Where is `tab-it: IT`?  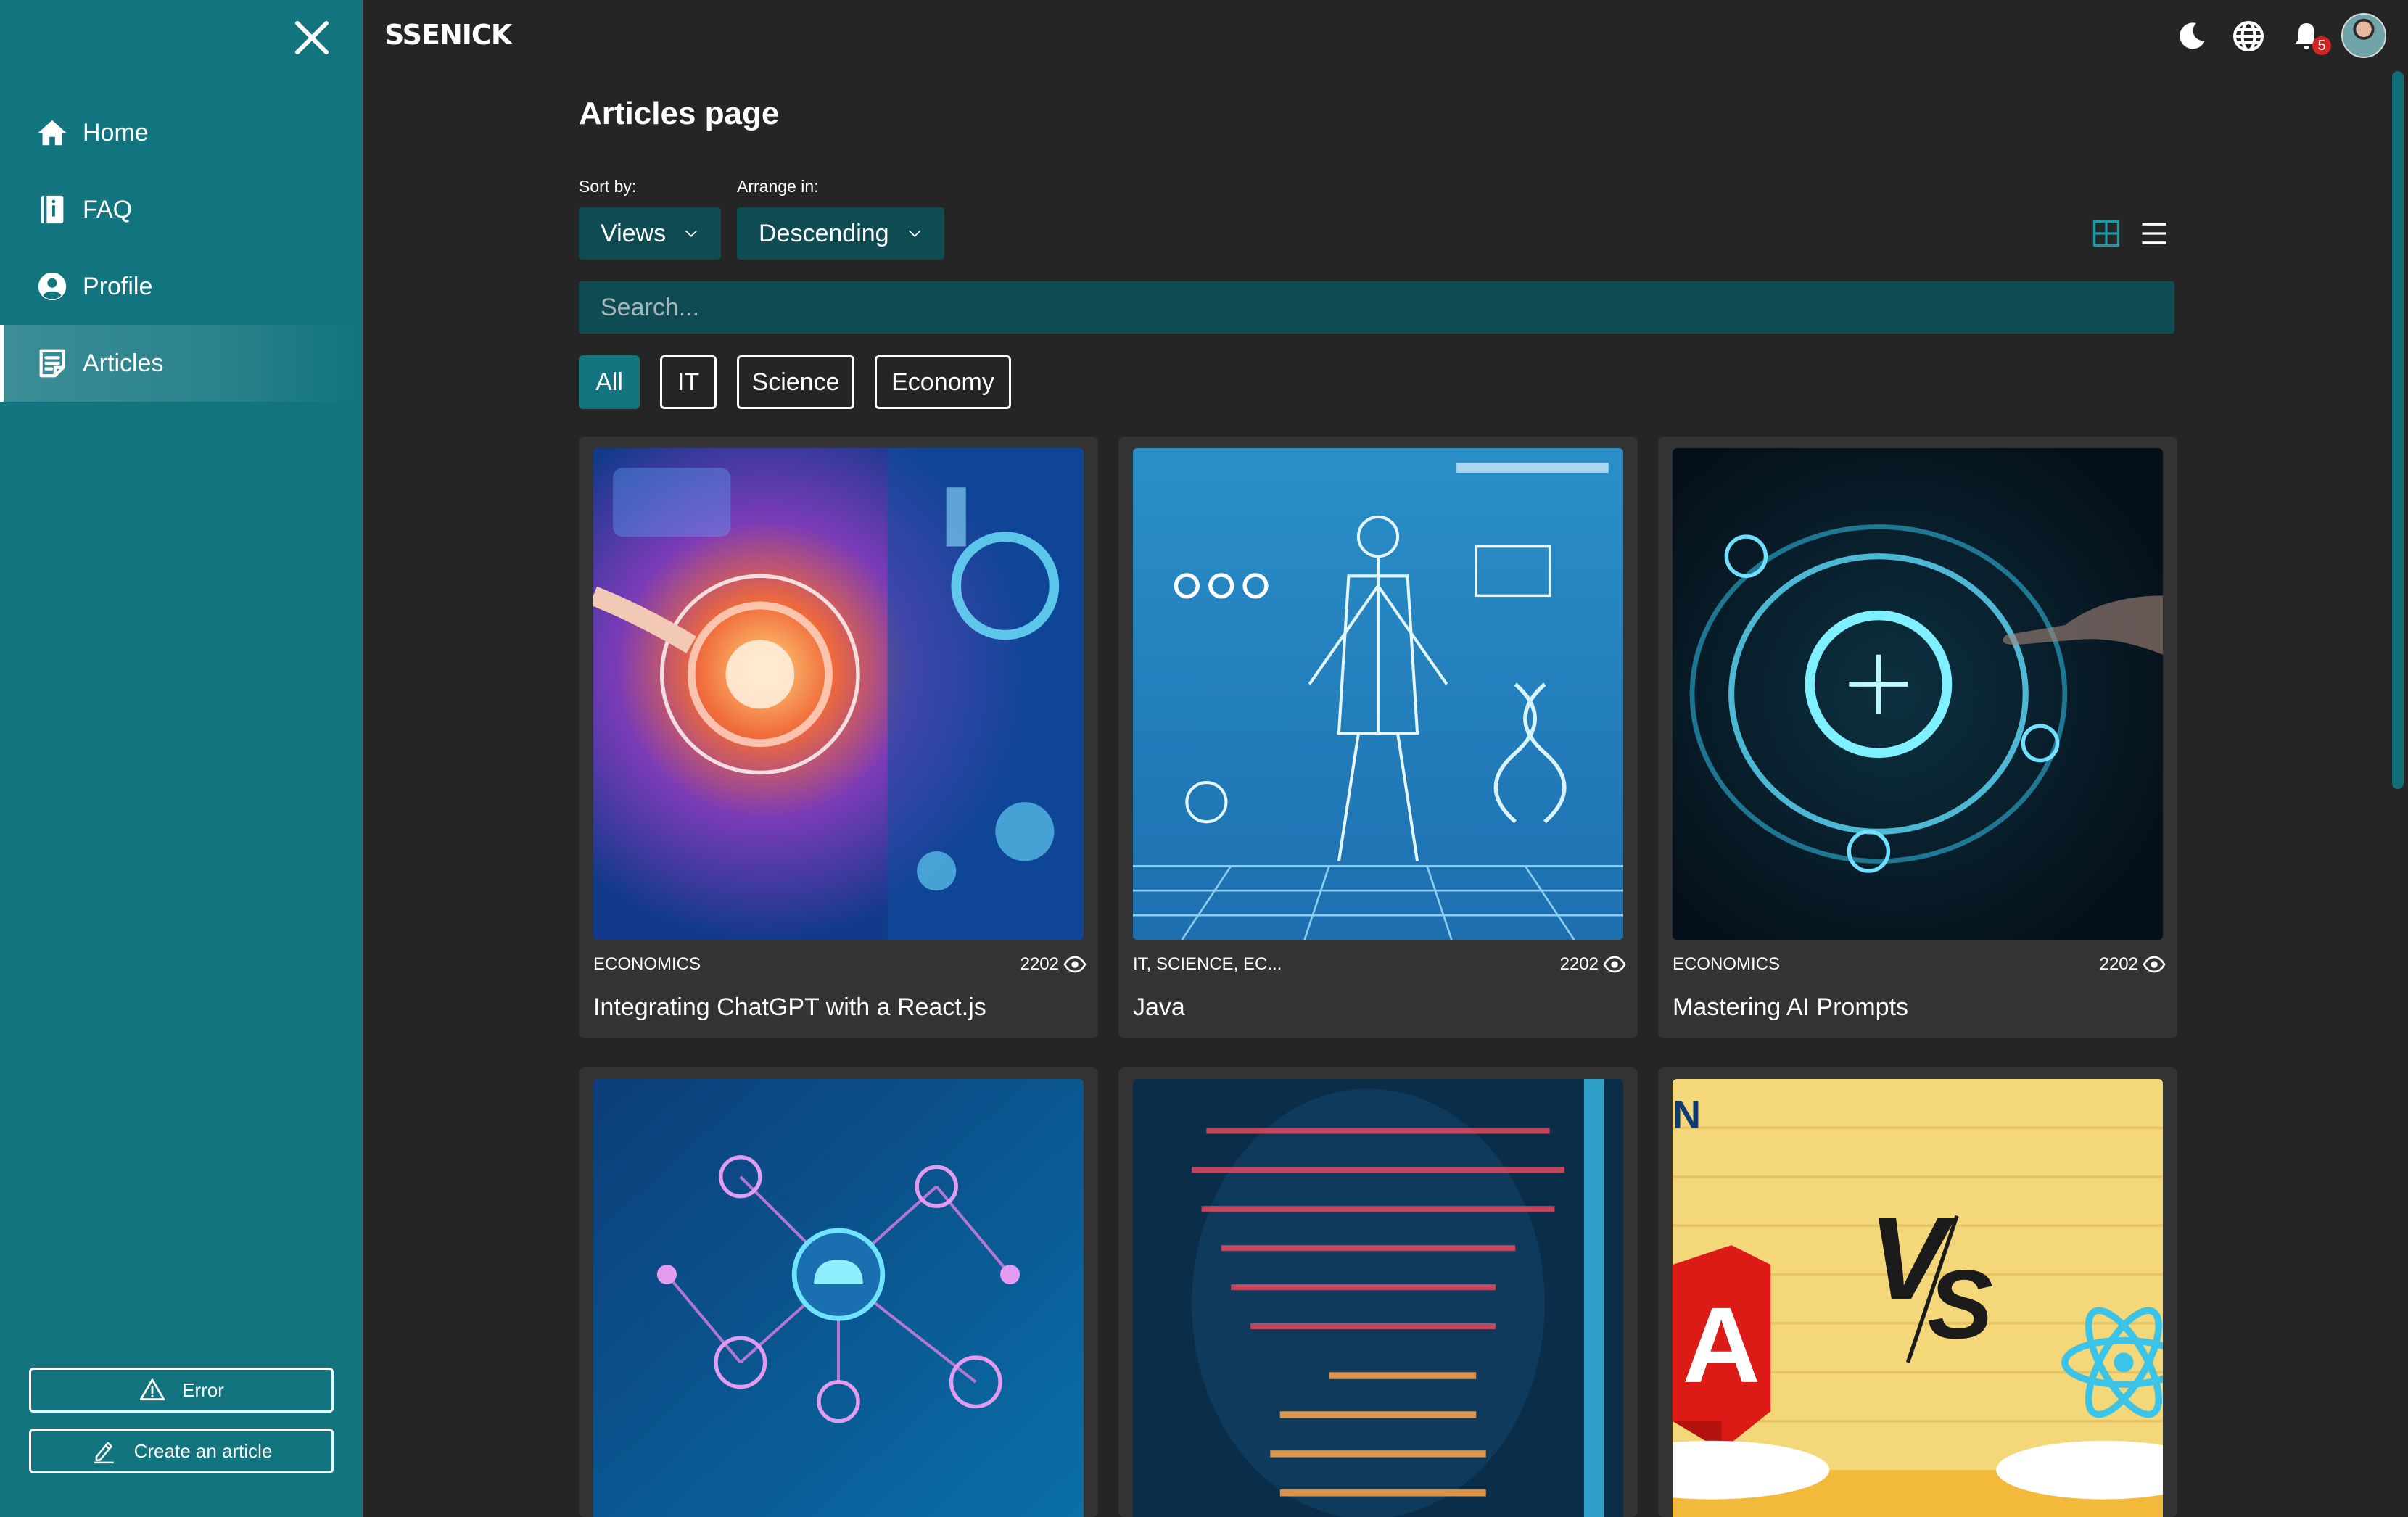
tab-it: IT is located at coordinates (688, 382).